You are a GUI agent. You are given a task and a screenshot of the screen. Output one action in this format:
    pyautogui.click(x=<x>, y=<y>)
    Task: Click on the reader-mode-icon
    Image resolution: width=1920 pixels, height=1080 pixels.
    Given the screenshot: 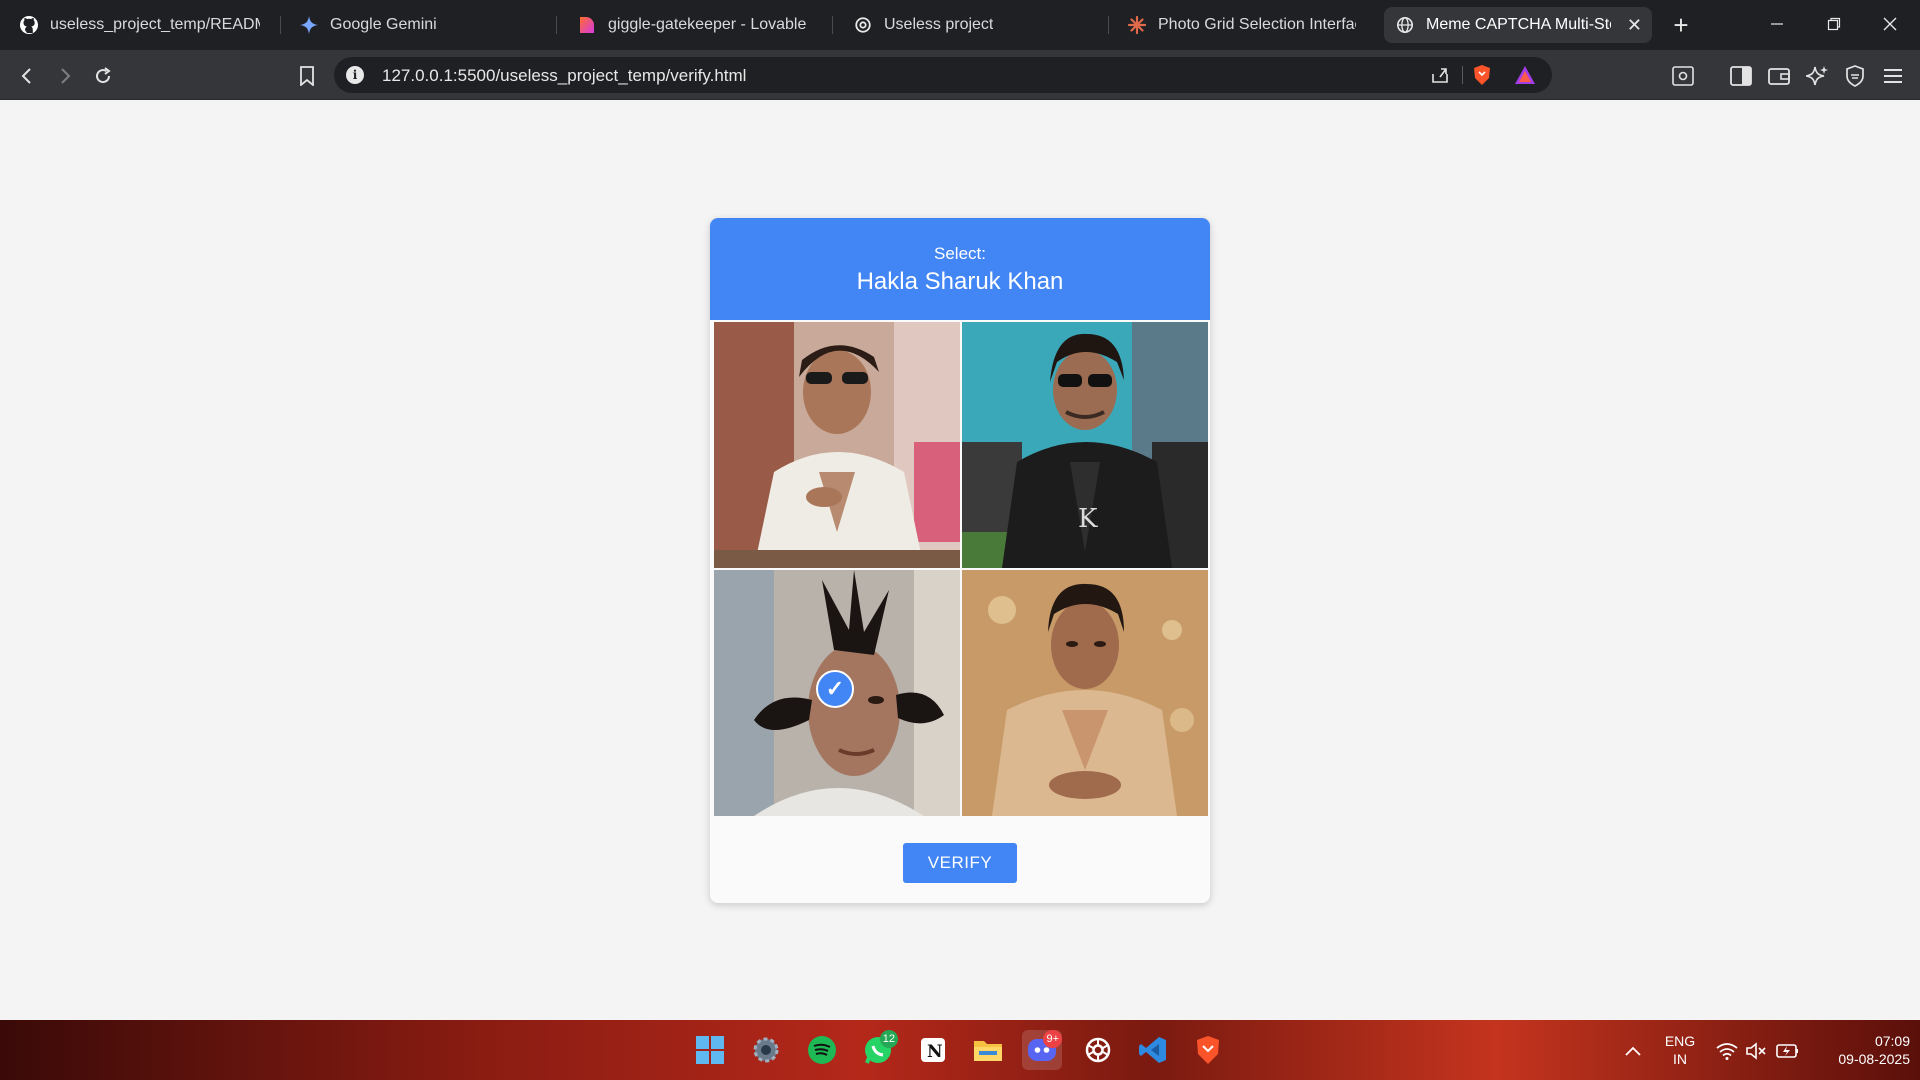 What is the action you would take?
    pyautogui.click(x=1683, y=76)
    